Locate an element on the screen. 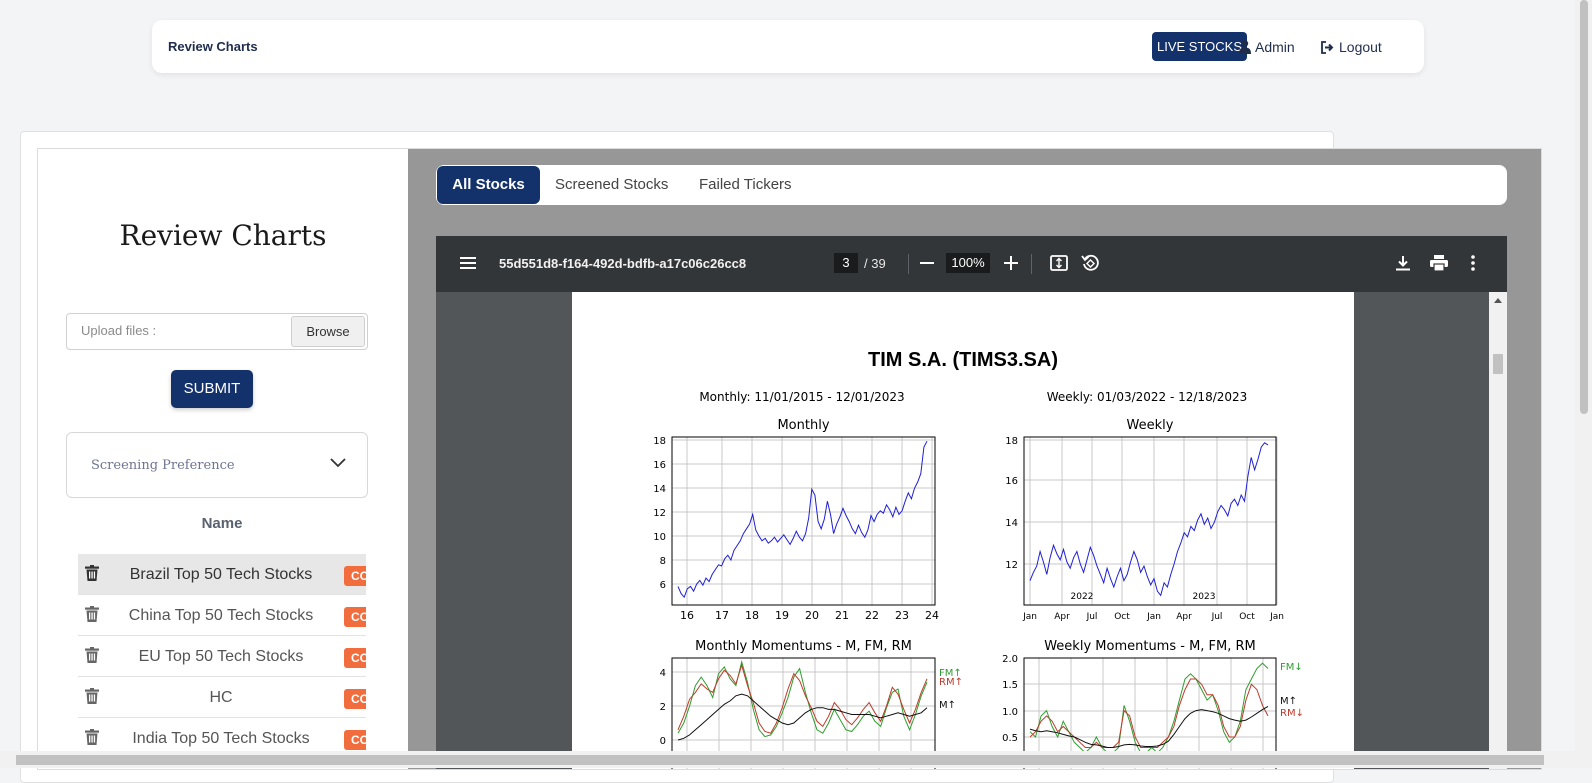 The width and height of the screenshot is (1592, 783). download-icon is located at coordinates (1403, 263).